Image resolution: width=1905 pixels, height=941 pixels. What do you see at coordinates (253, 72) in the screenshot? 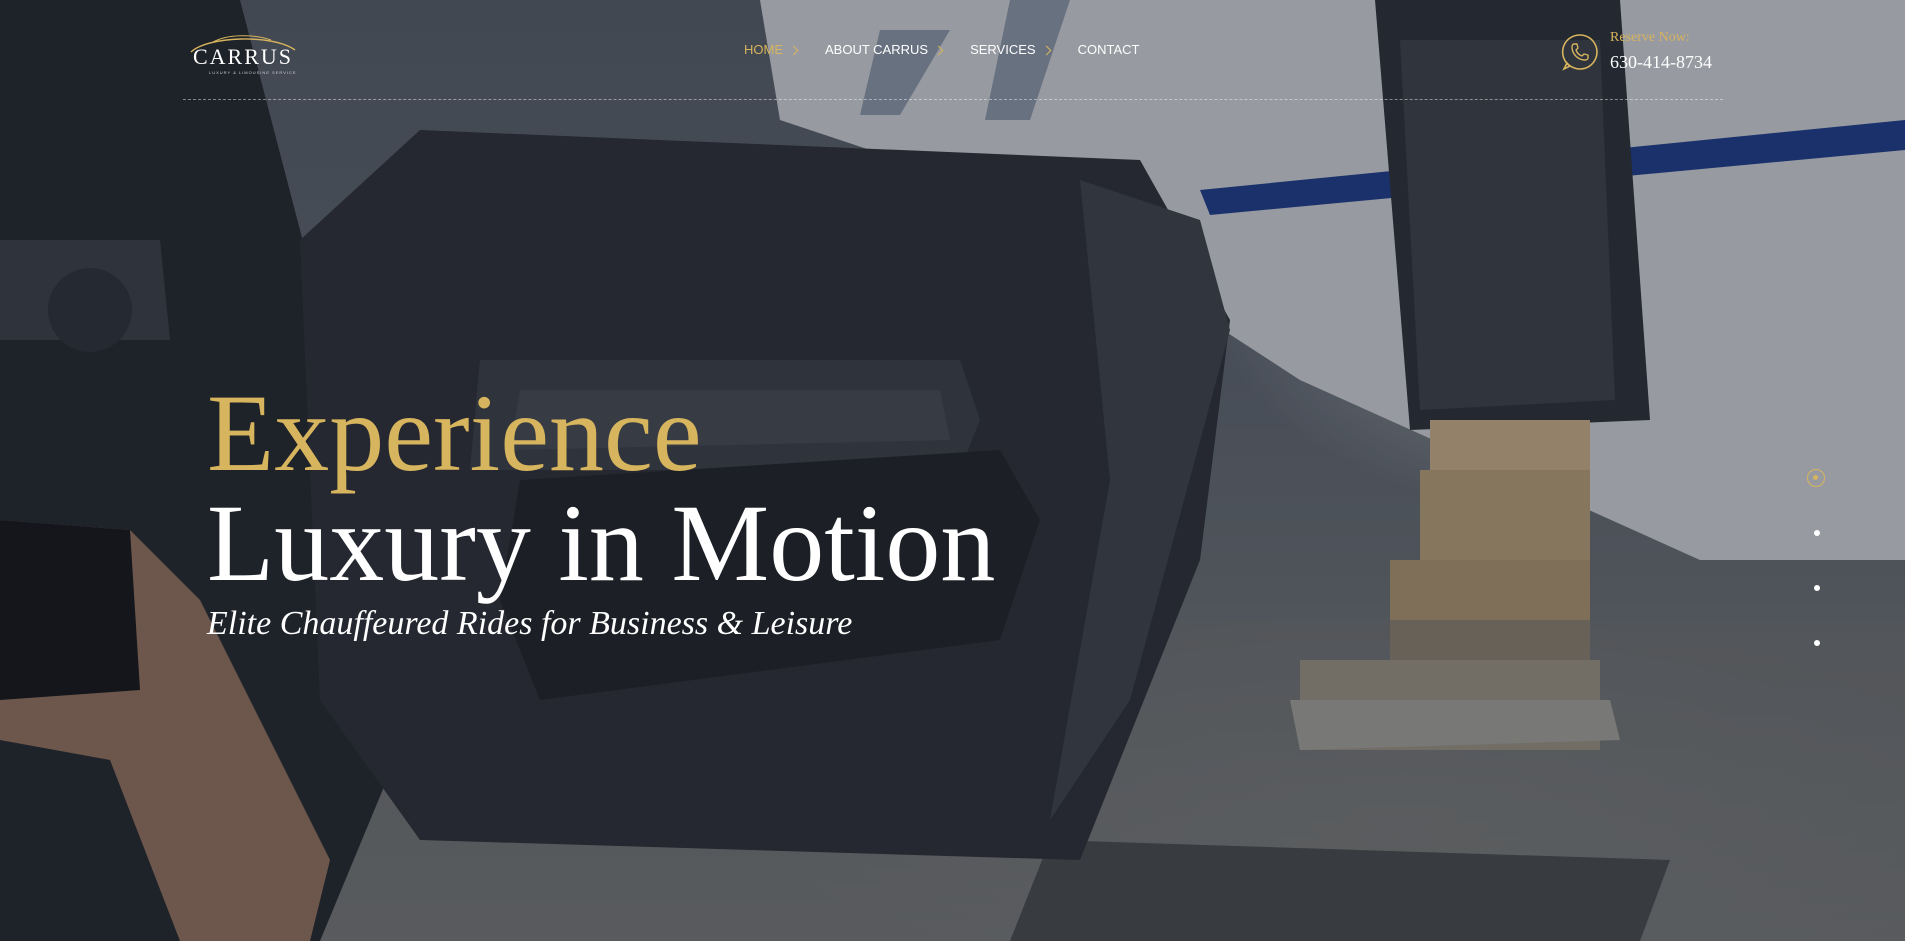
I see `logo-tagline: LUXURY & LIMOUSINE SERVICE` at bounding box center [253, 72].